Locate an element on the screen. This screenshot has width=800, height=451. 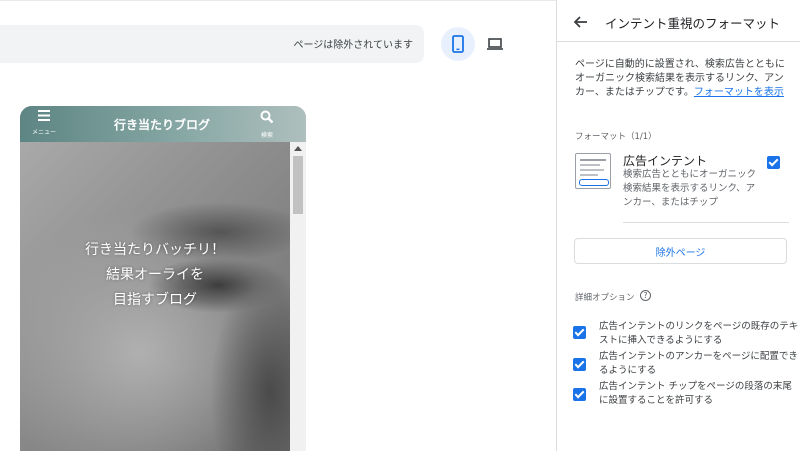
hero-tagline: 行き当たりバッチリ！ 結果オーライを 目指すブログ is located at coordinates (155, 275).